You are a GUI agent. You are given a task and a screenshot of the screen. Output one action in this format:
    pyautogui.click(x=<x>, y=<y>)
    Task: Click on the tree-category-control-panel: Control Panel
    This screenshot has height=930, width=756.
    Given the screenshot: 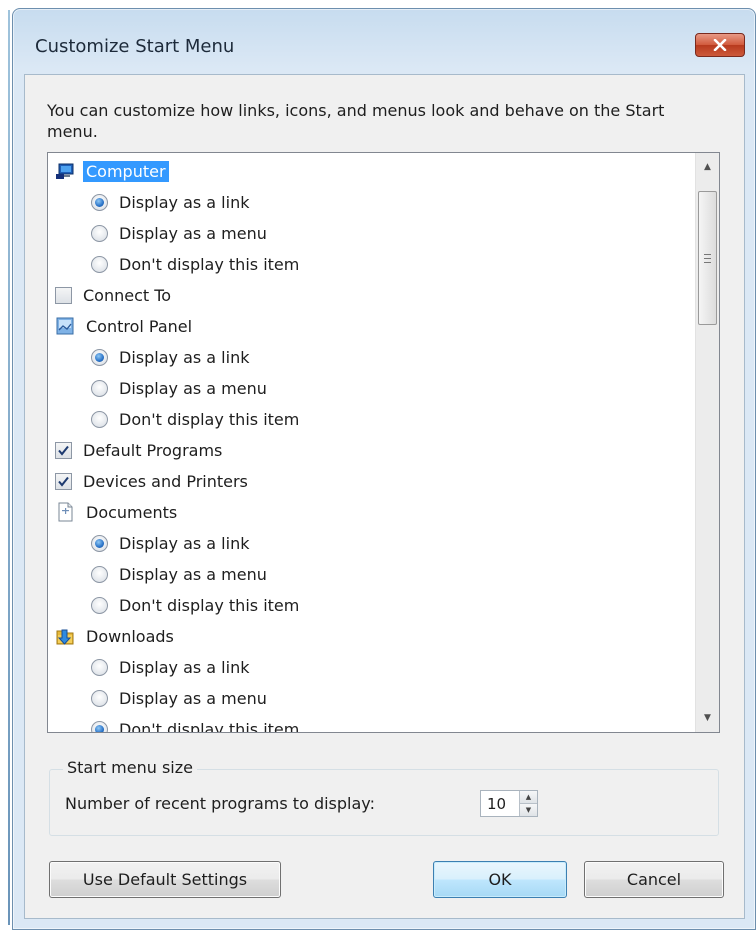 What is the action you would take?
    pyautogui.click(x=125, y=326)
    